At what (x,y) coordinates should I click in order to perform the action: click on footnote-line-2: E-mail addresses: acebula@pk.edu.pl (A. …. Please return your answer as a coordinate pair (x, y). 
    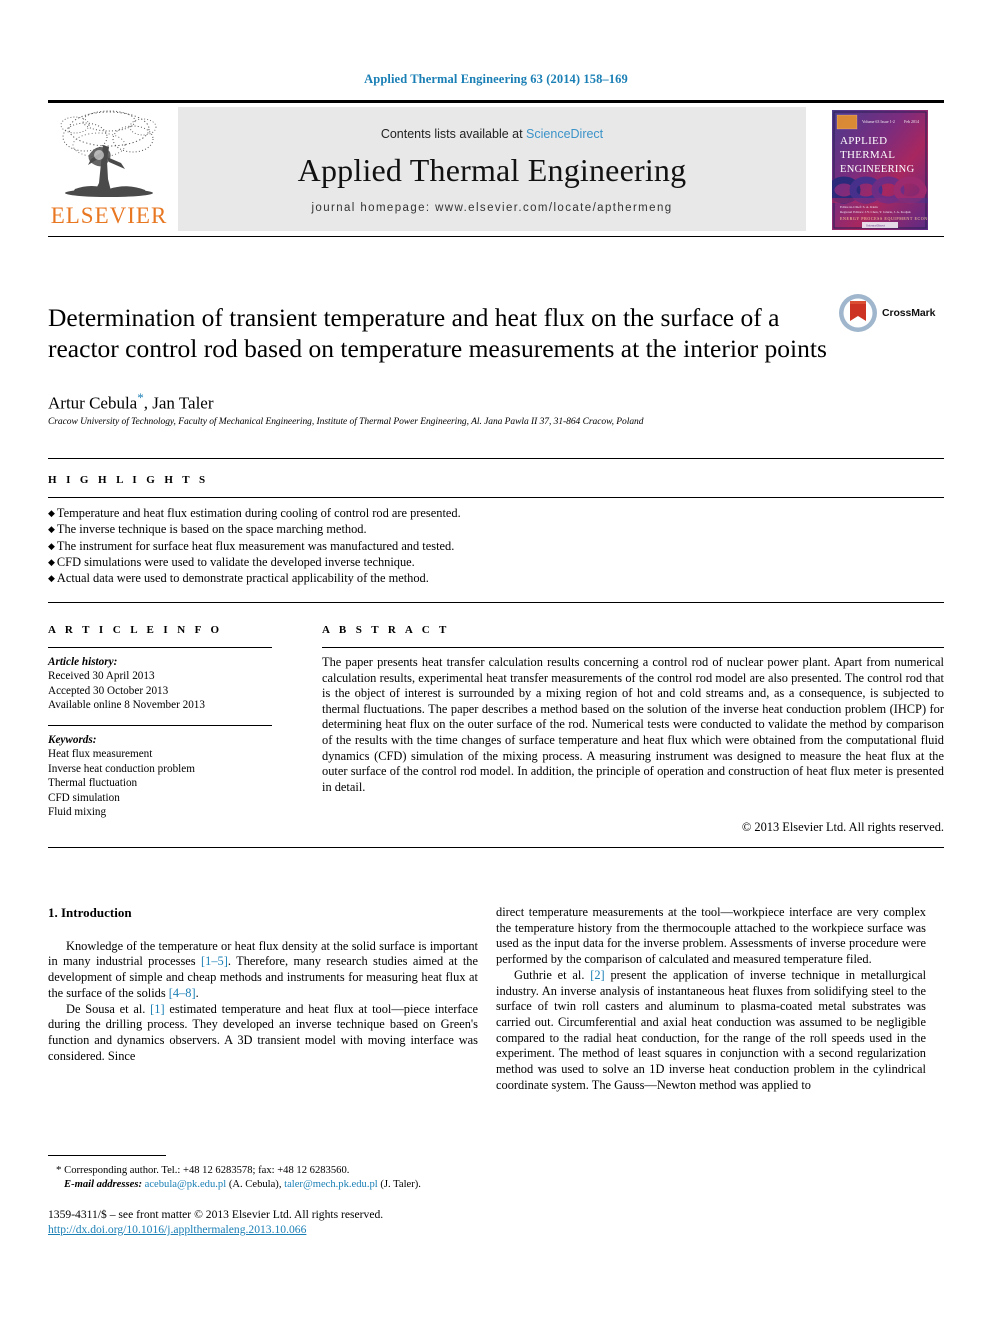
    Looking at the image, I should click on (263, 1185).